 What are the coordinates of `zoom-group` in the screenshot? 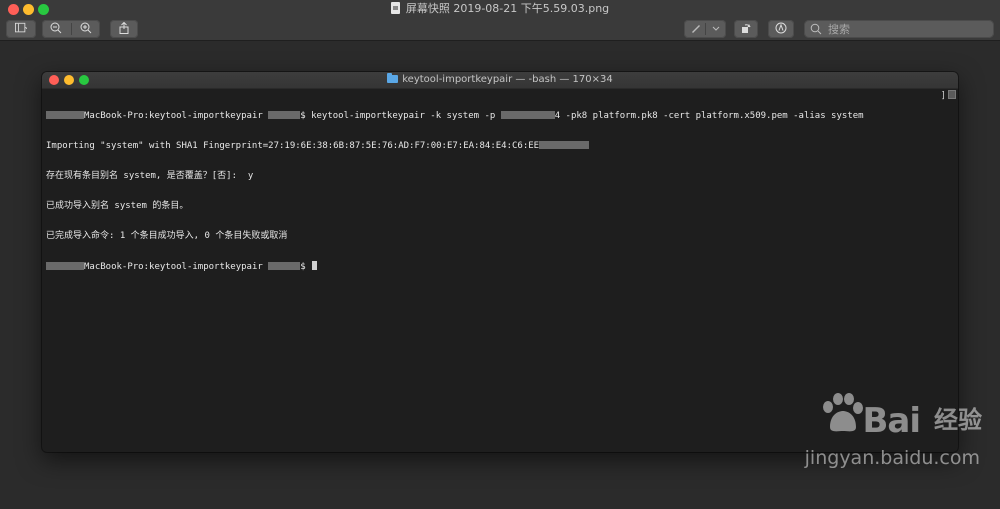 It's located at (71, 29).